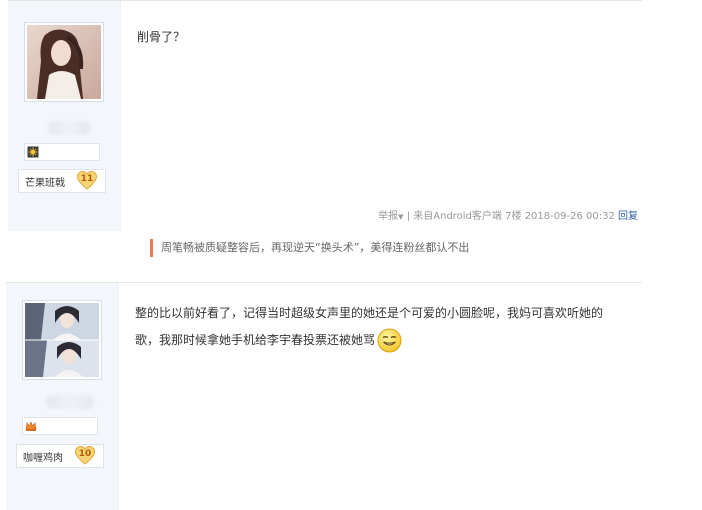  Describe the element at coordinates (389, 340) in the screenshot. I see `smirk-emoji-icon` at that location.